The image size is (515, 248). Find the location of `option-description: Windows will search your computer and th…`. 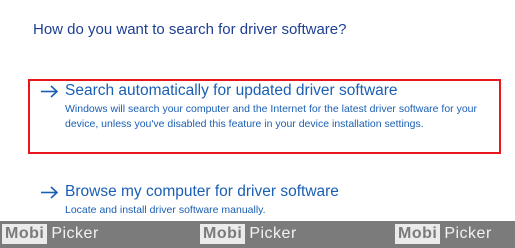

option-description: Windows will search your computer and th… is located at coordinates (271, 116).